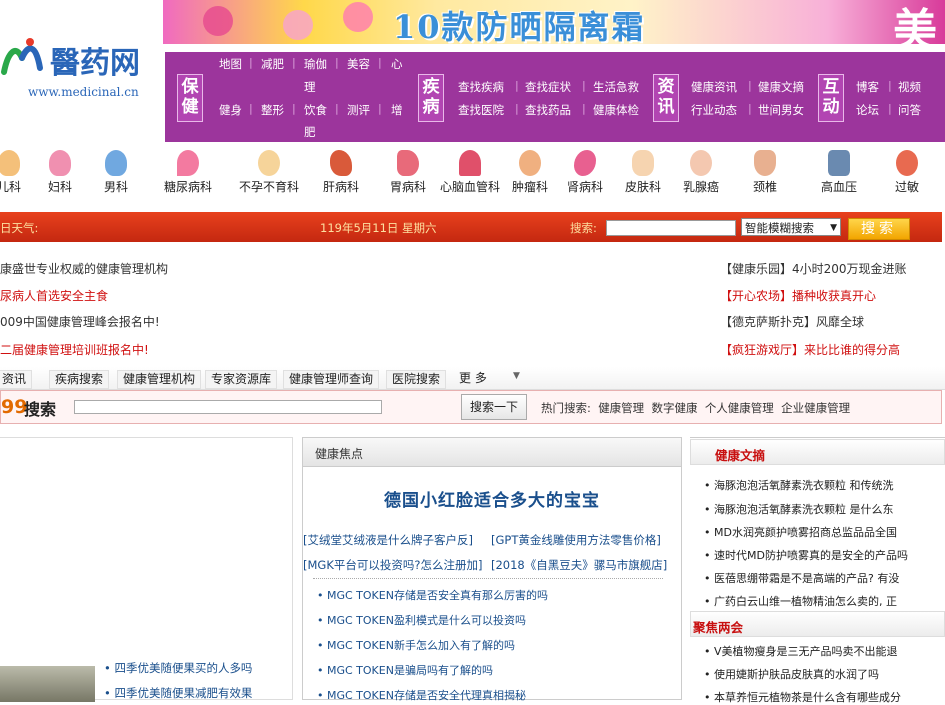 This screenshot has height=705, width=945. What do you see at coordinates (909, 87) in the screenshot?
I see `nav-link-video: 视频` at bounding box center [909, 87].